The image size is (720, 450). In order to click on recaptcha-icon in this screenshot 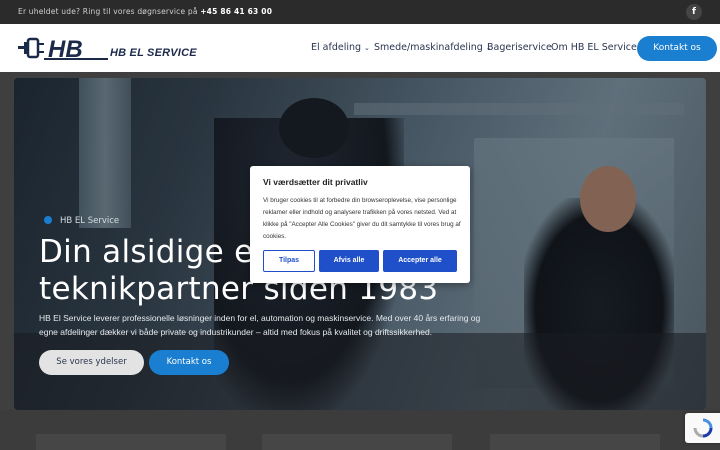, I will do `click(703, 428)`.